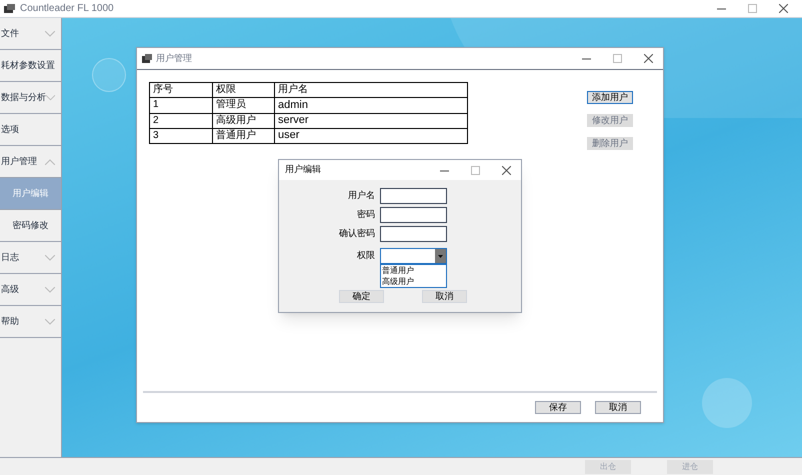  Describe the element at coordinates (444, 296) in the screenshot. I see `dialog-button: 取消` at that location.